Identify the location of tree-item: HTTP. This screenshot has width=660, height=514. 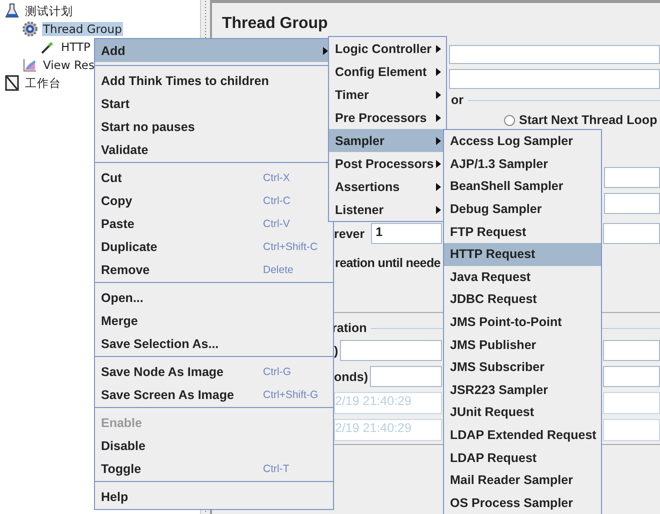
(76, 47).